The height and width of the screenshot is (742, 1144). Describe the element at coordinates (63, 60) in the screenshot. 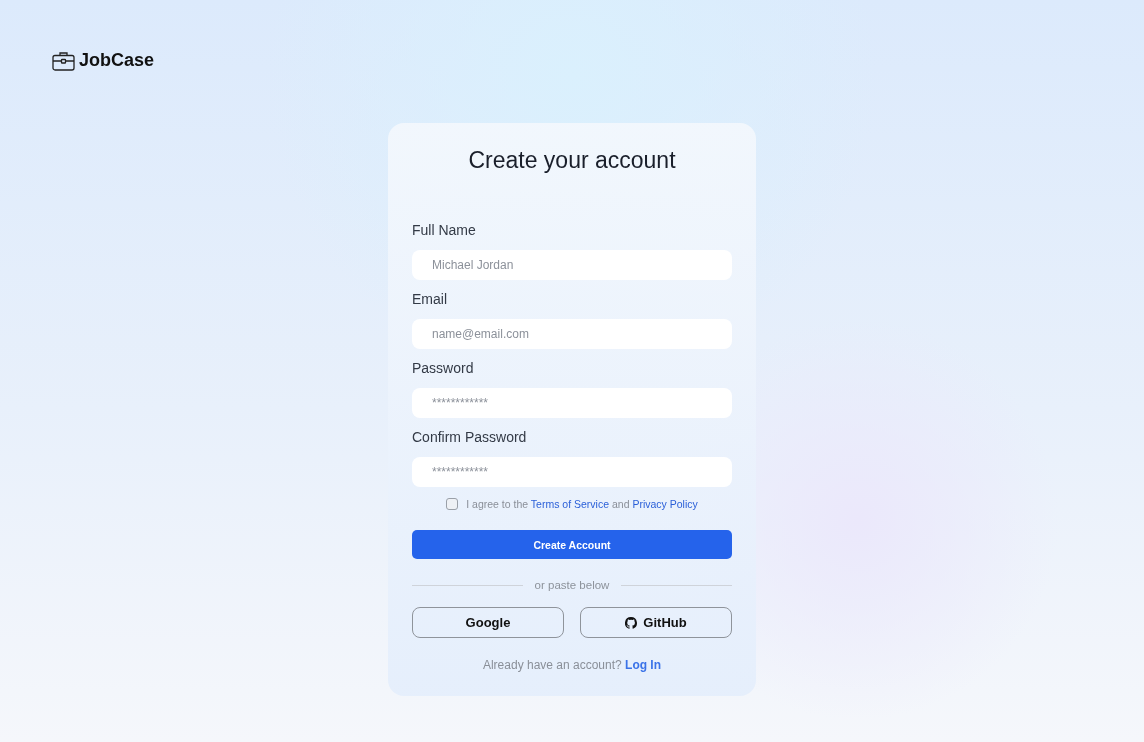

I see `briefcase-icon` at that location.